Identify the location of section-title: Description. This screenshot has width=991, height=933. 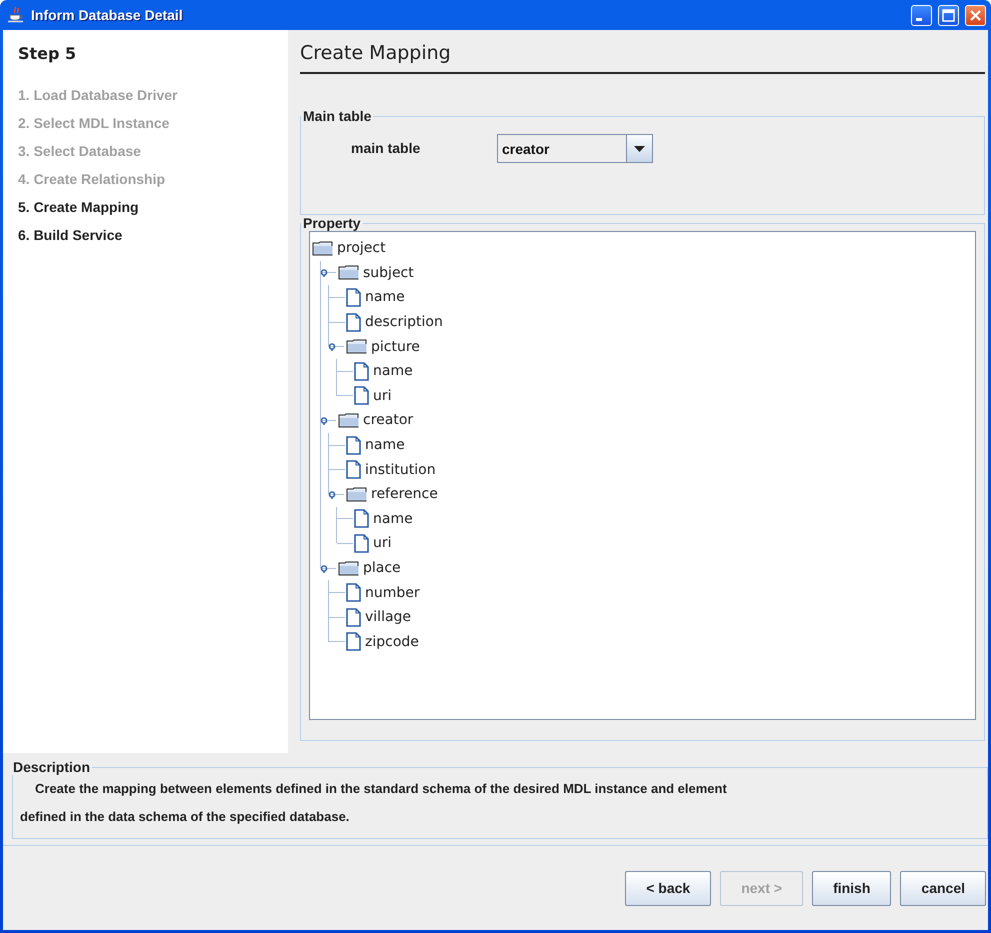
(52, 767).